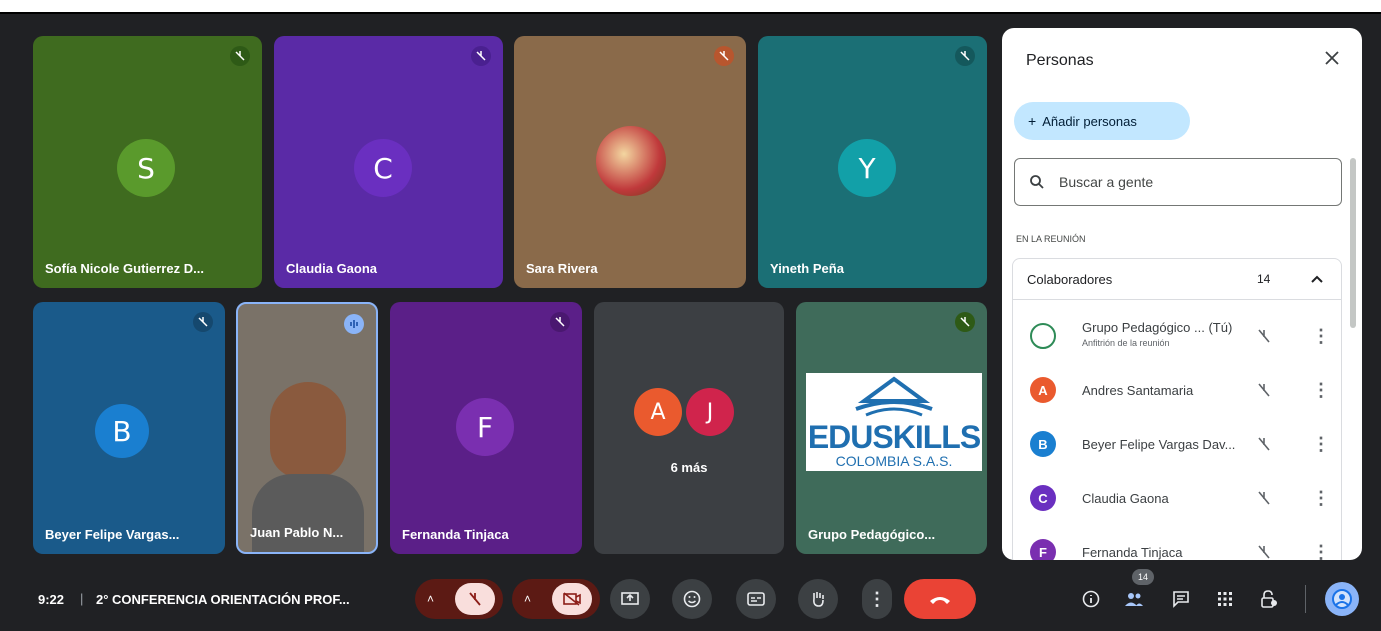  What do you see at coordinates (1143, 577) in the screenshot?
I see `participant-count-badge: 14` at bounding box center [1143, 577].